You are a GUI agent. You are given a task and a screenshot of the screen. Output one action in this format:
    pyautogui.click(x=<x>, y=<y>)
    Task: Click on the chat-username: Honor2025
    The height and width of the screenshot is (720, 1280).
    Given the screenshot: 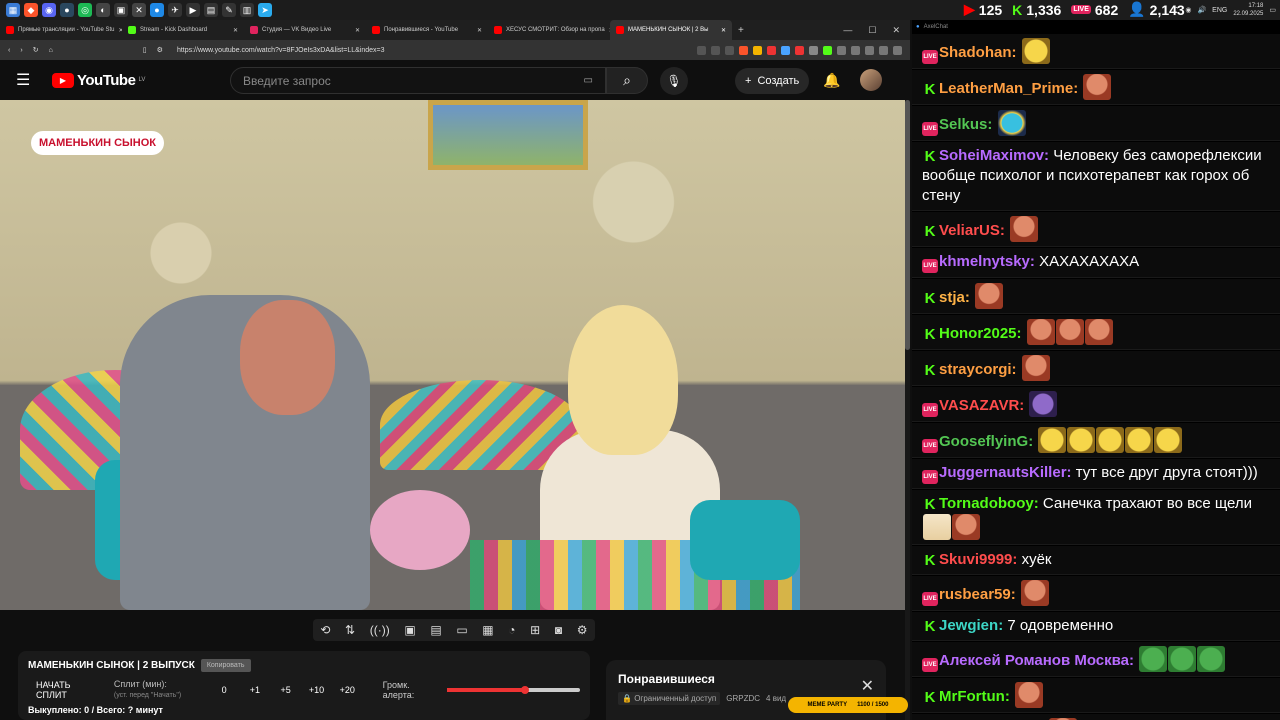 What is the action you would take?
    pyautogui.click(x=978, y=333)
    